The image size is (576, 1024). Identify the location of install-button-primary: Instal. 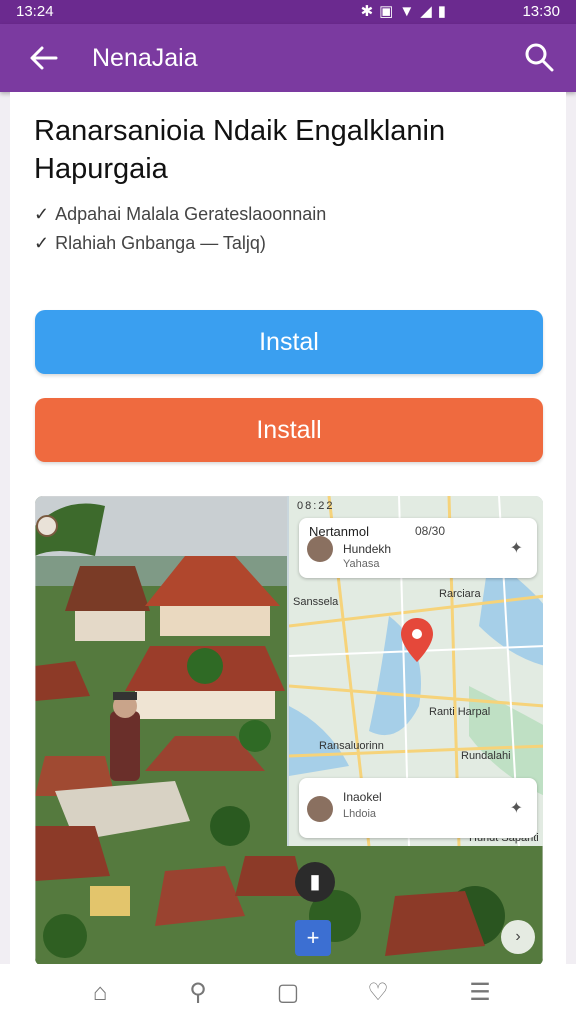
(289, 342).